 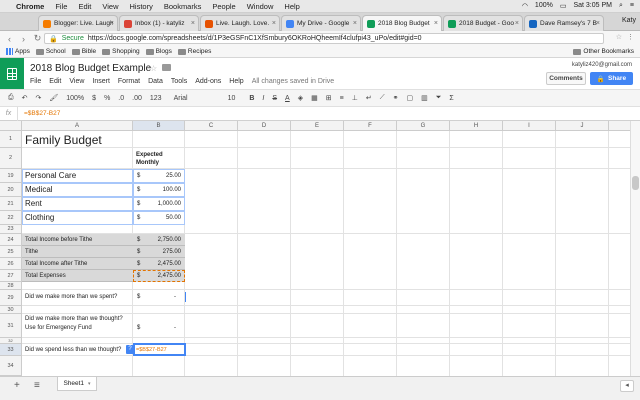 What do you see at coordinates (582, 126) in the screenshot?
I see `column-header-j: J` at bounding box center [582, 126].